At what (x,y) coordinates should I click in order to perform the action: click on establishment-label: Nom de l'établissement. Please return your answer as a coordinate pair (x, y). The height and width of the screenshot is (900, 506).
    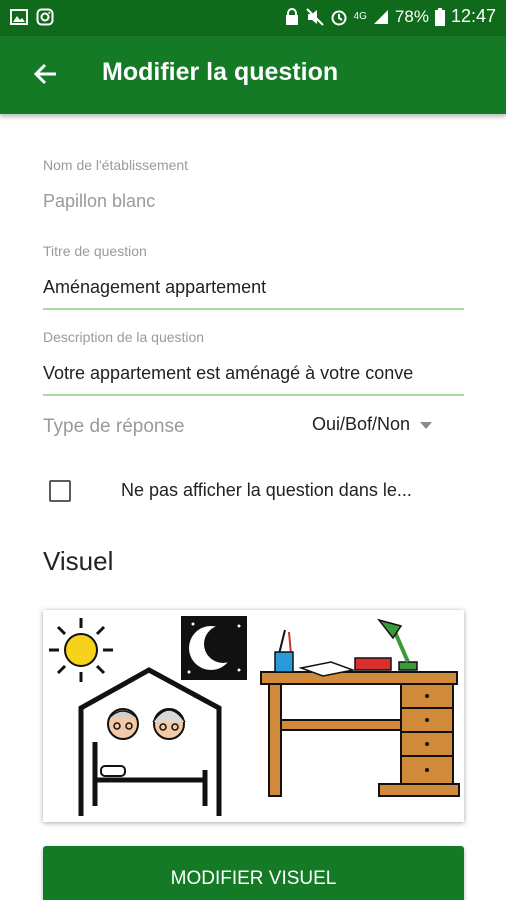
    Looking at the image, I should click on (116, 165).